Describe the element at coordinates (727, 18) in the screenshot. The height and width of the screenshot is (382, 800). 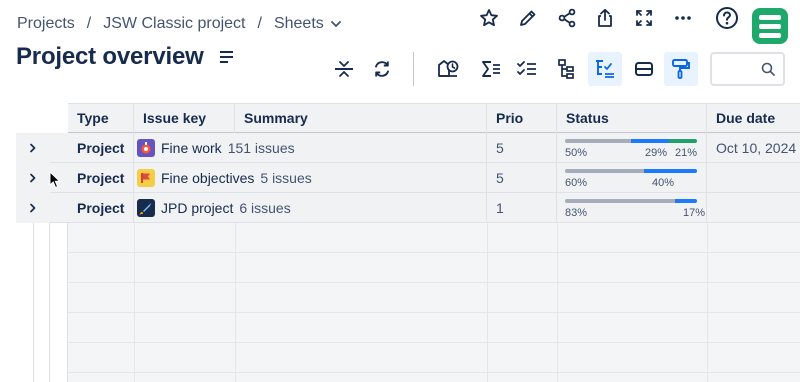
I see `help-icon` at that location.